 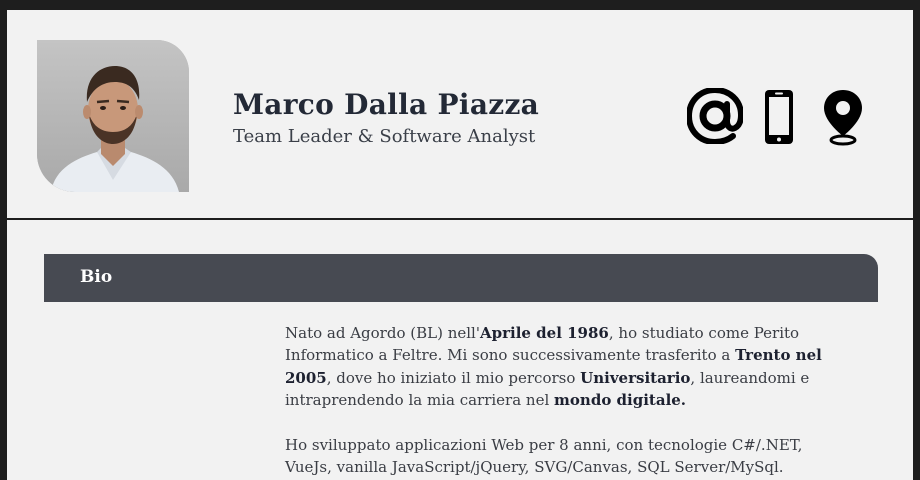 I want to click on profile-role: Team Leader & Software Analyst, so click(x=384, y=136).